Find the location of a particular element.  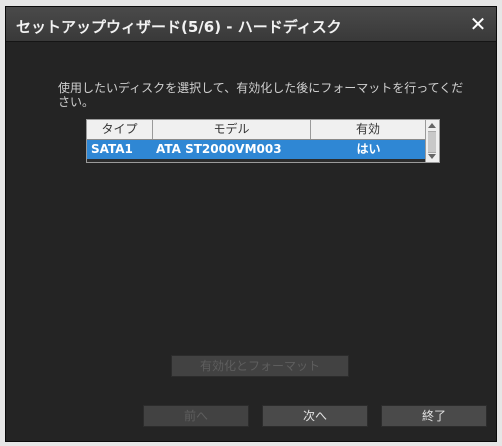

title-bar: セットアップウィザード(5/6) - ハードディスク ✕ is located at coordinates (251, 24).